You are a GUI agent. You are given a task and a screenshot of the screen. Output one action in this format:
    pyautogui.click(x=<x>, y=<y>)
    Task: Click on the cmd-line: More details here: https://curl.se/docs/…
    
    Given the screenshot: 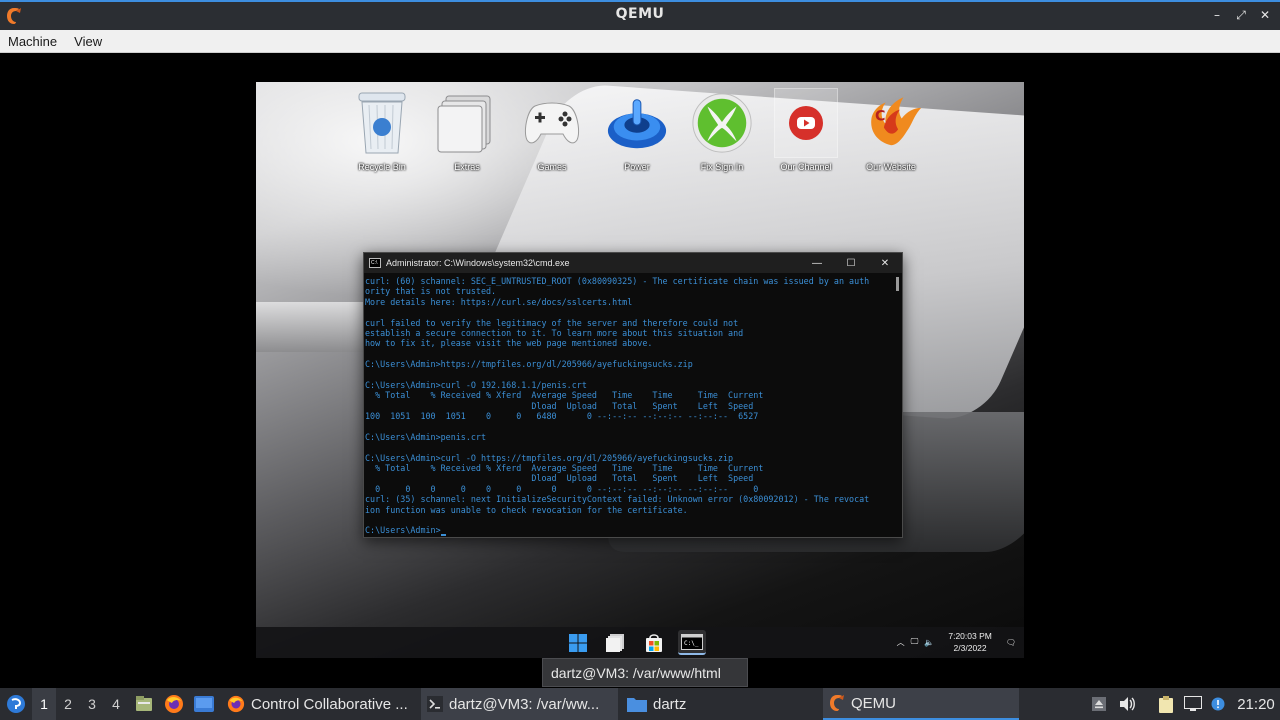 What is the action you would take?
    pyautogui.click(x=499, y=301)
    